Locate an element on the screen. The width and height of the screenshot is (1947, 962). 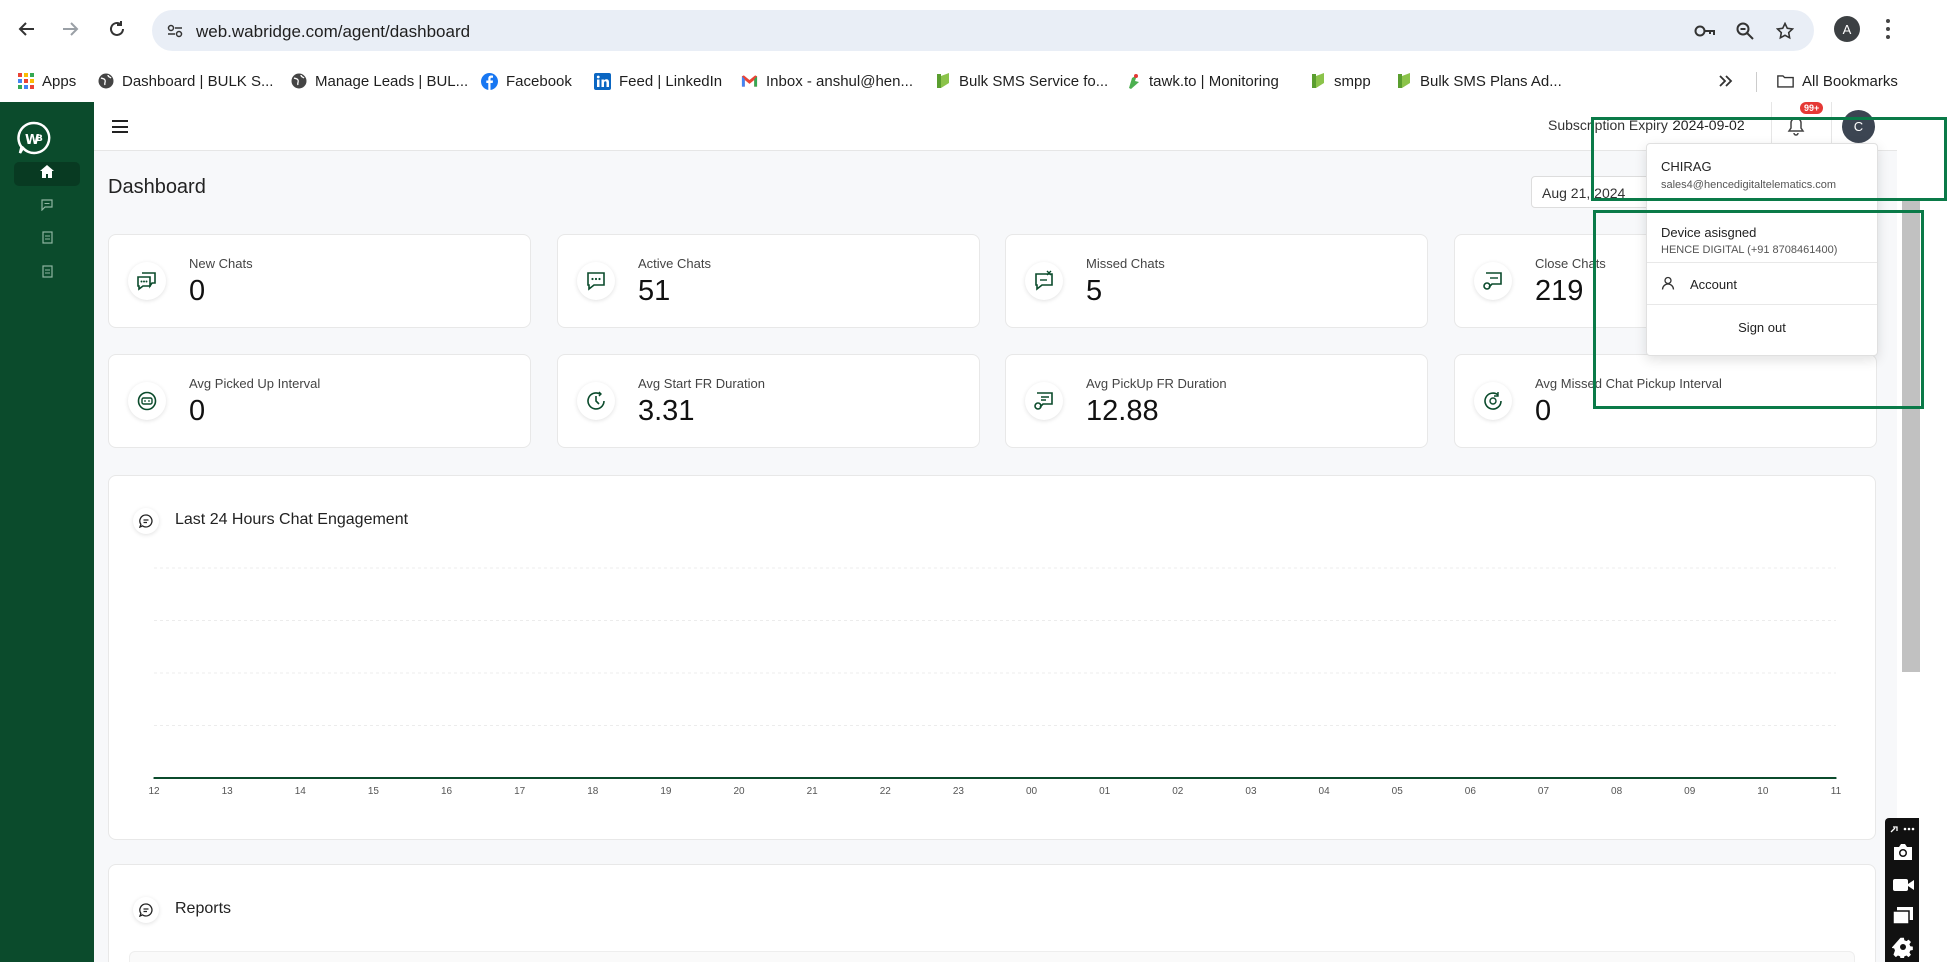
stat-label: Avg PickUp FR Duration is located at coordinates (1156, 383).